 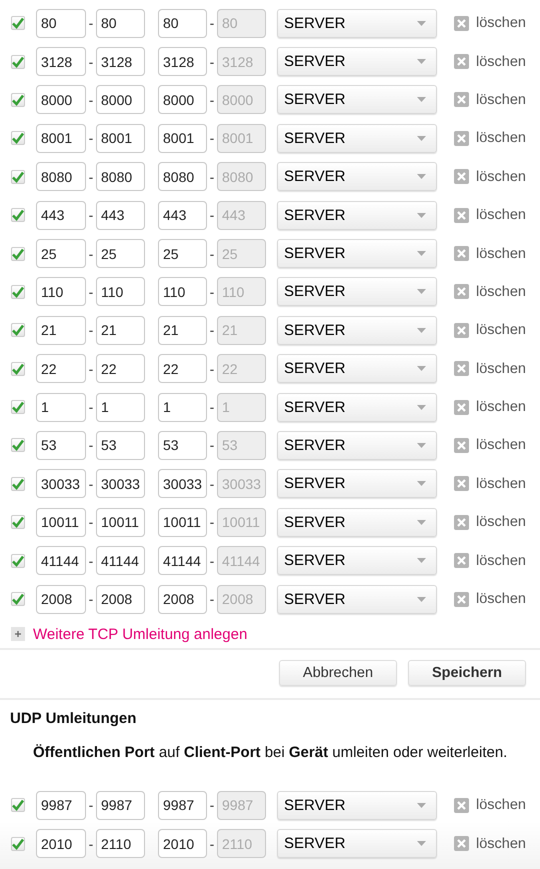 What do you see at coordinates (120, 843) in the screenshot?
I see `port-field: 2110` at bounding box center [120, 843].